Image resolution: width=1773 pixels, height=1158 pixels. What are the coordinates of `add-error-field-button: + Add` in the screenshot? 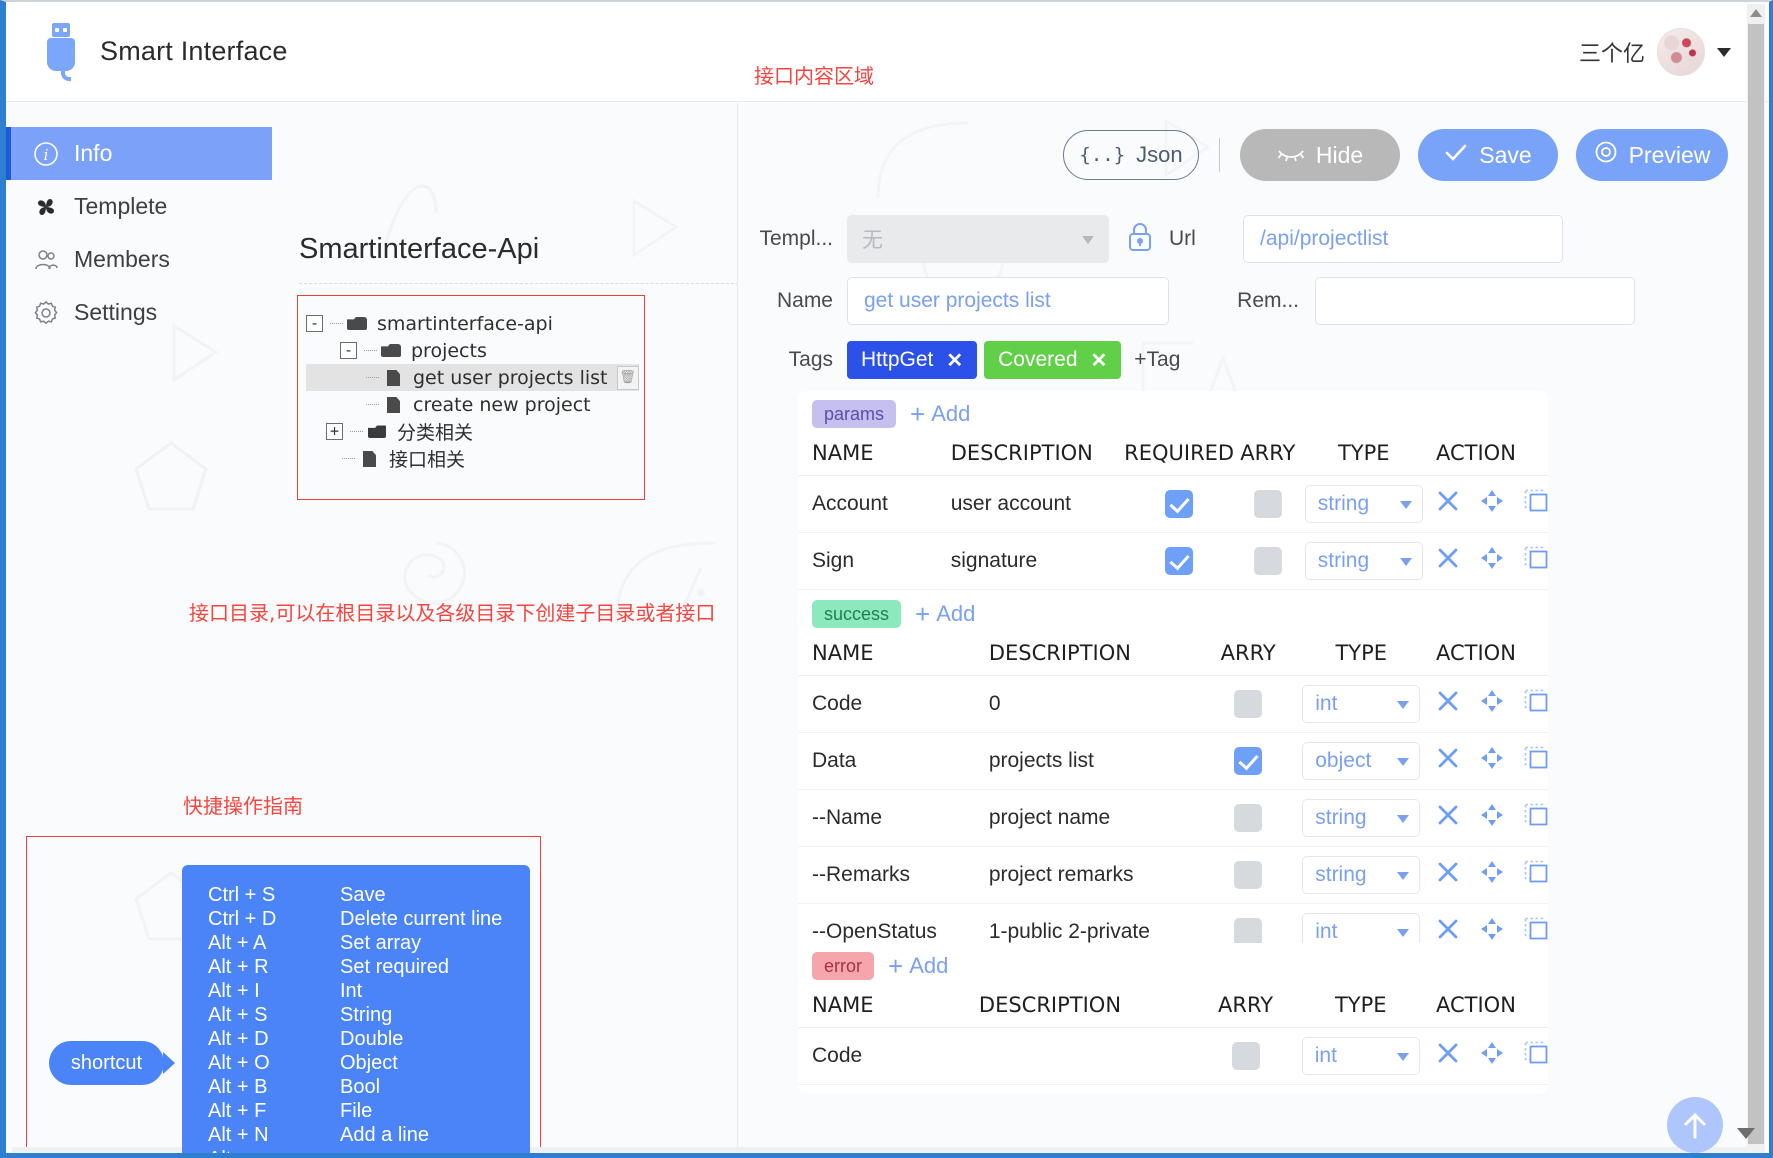 It's located at (918, 966).